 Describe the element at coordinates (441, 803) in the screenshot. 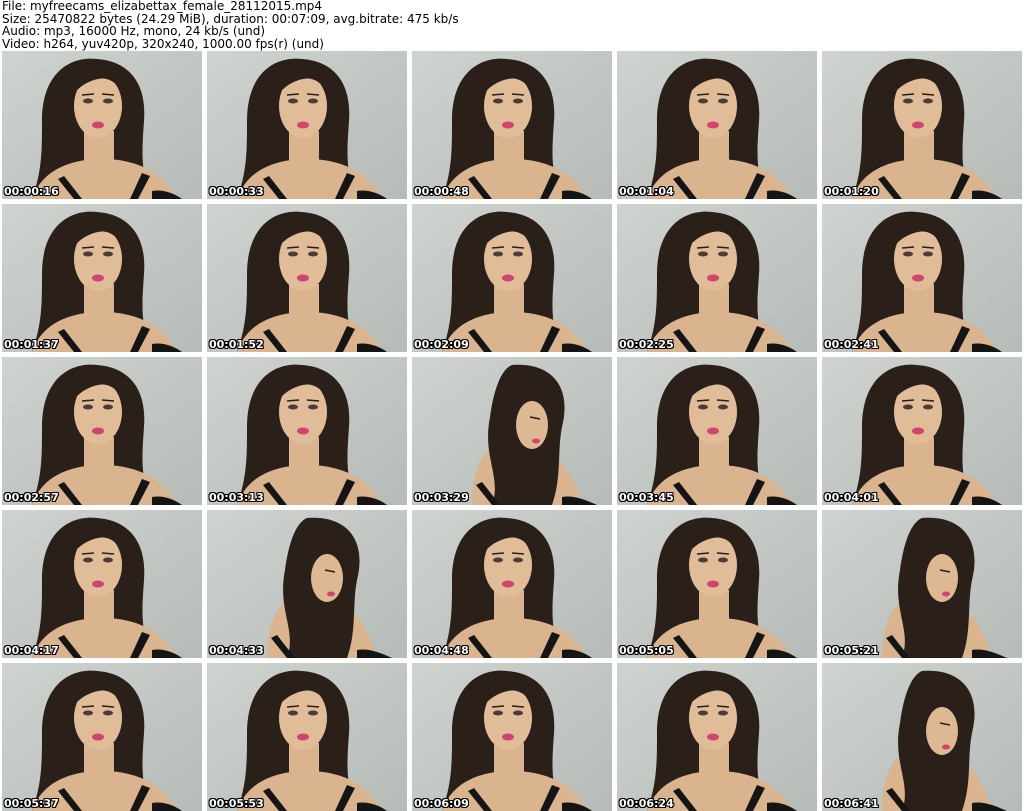

I see `timestamp-label: 00:06:09` at that location.